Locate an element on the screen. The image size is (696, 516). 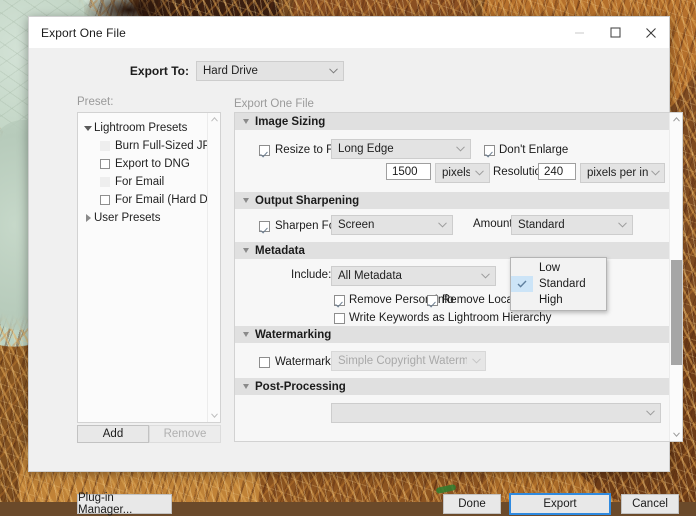
section-header-image-sizing: Image Sizing is located at coordinates (453, 121).